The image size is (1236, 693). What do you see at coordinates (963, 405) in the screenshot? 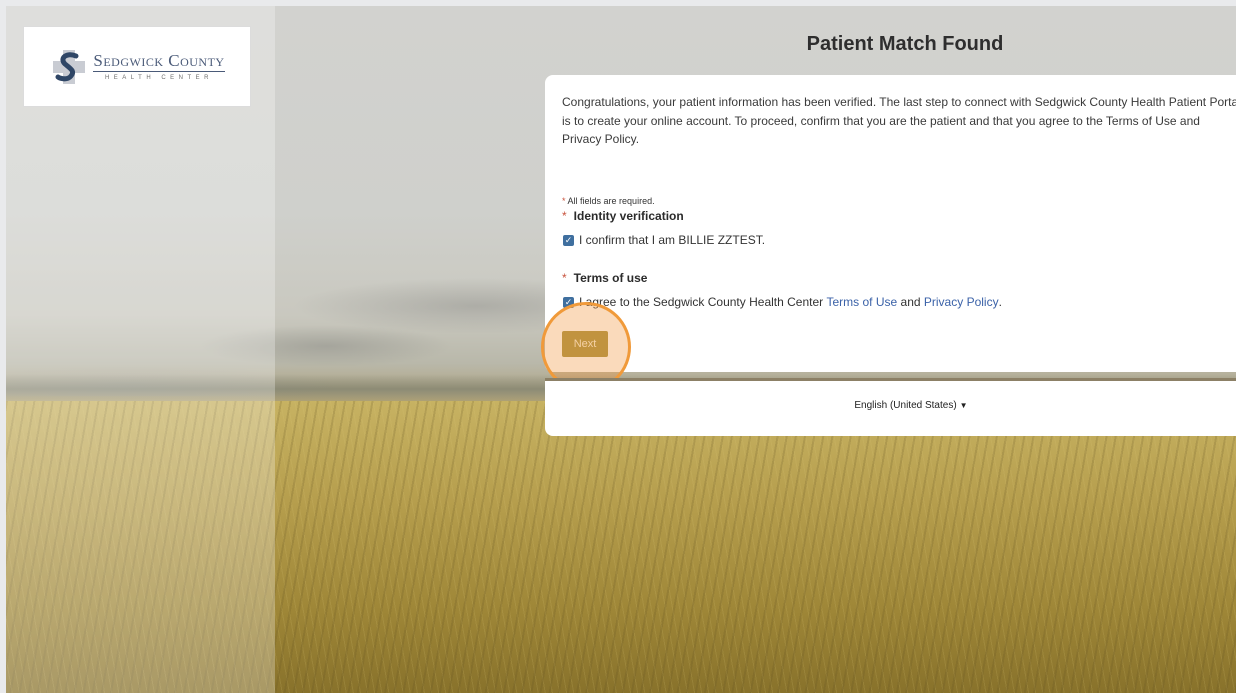
I see `chevron-down-icon: ▼` at bounding box center [963, 405].